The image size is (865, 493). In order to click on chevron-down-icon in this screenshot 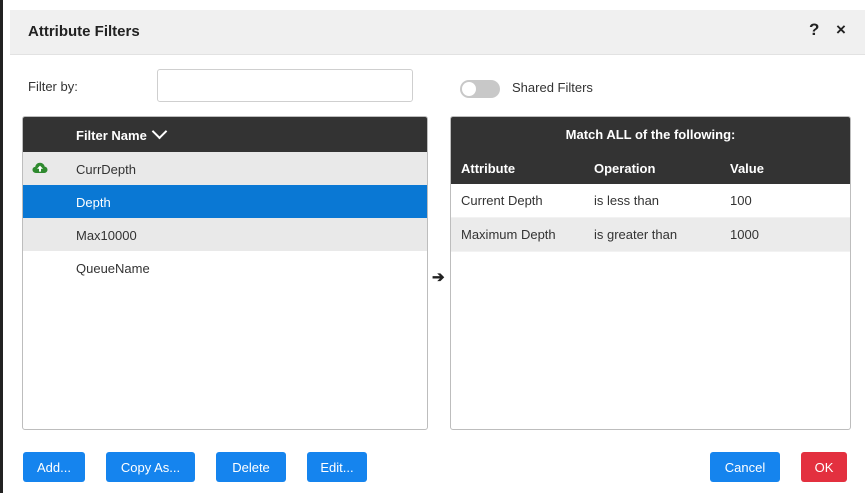, I will do `click(159, 131)`.